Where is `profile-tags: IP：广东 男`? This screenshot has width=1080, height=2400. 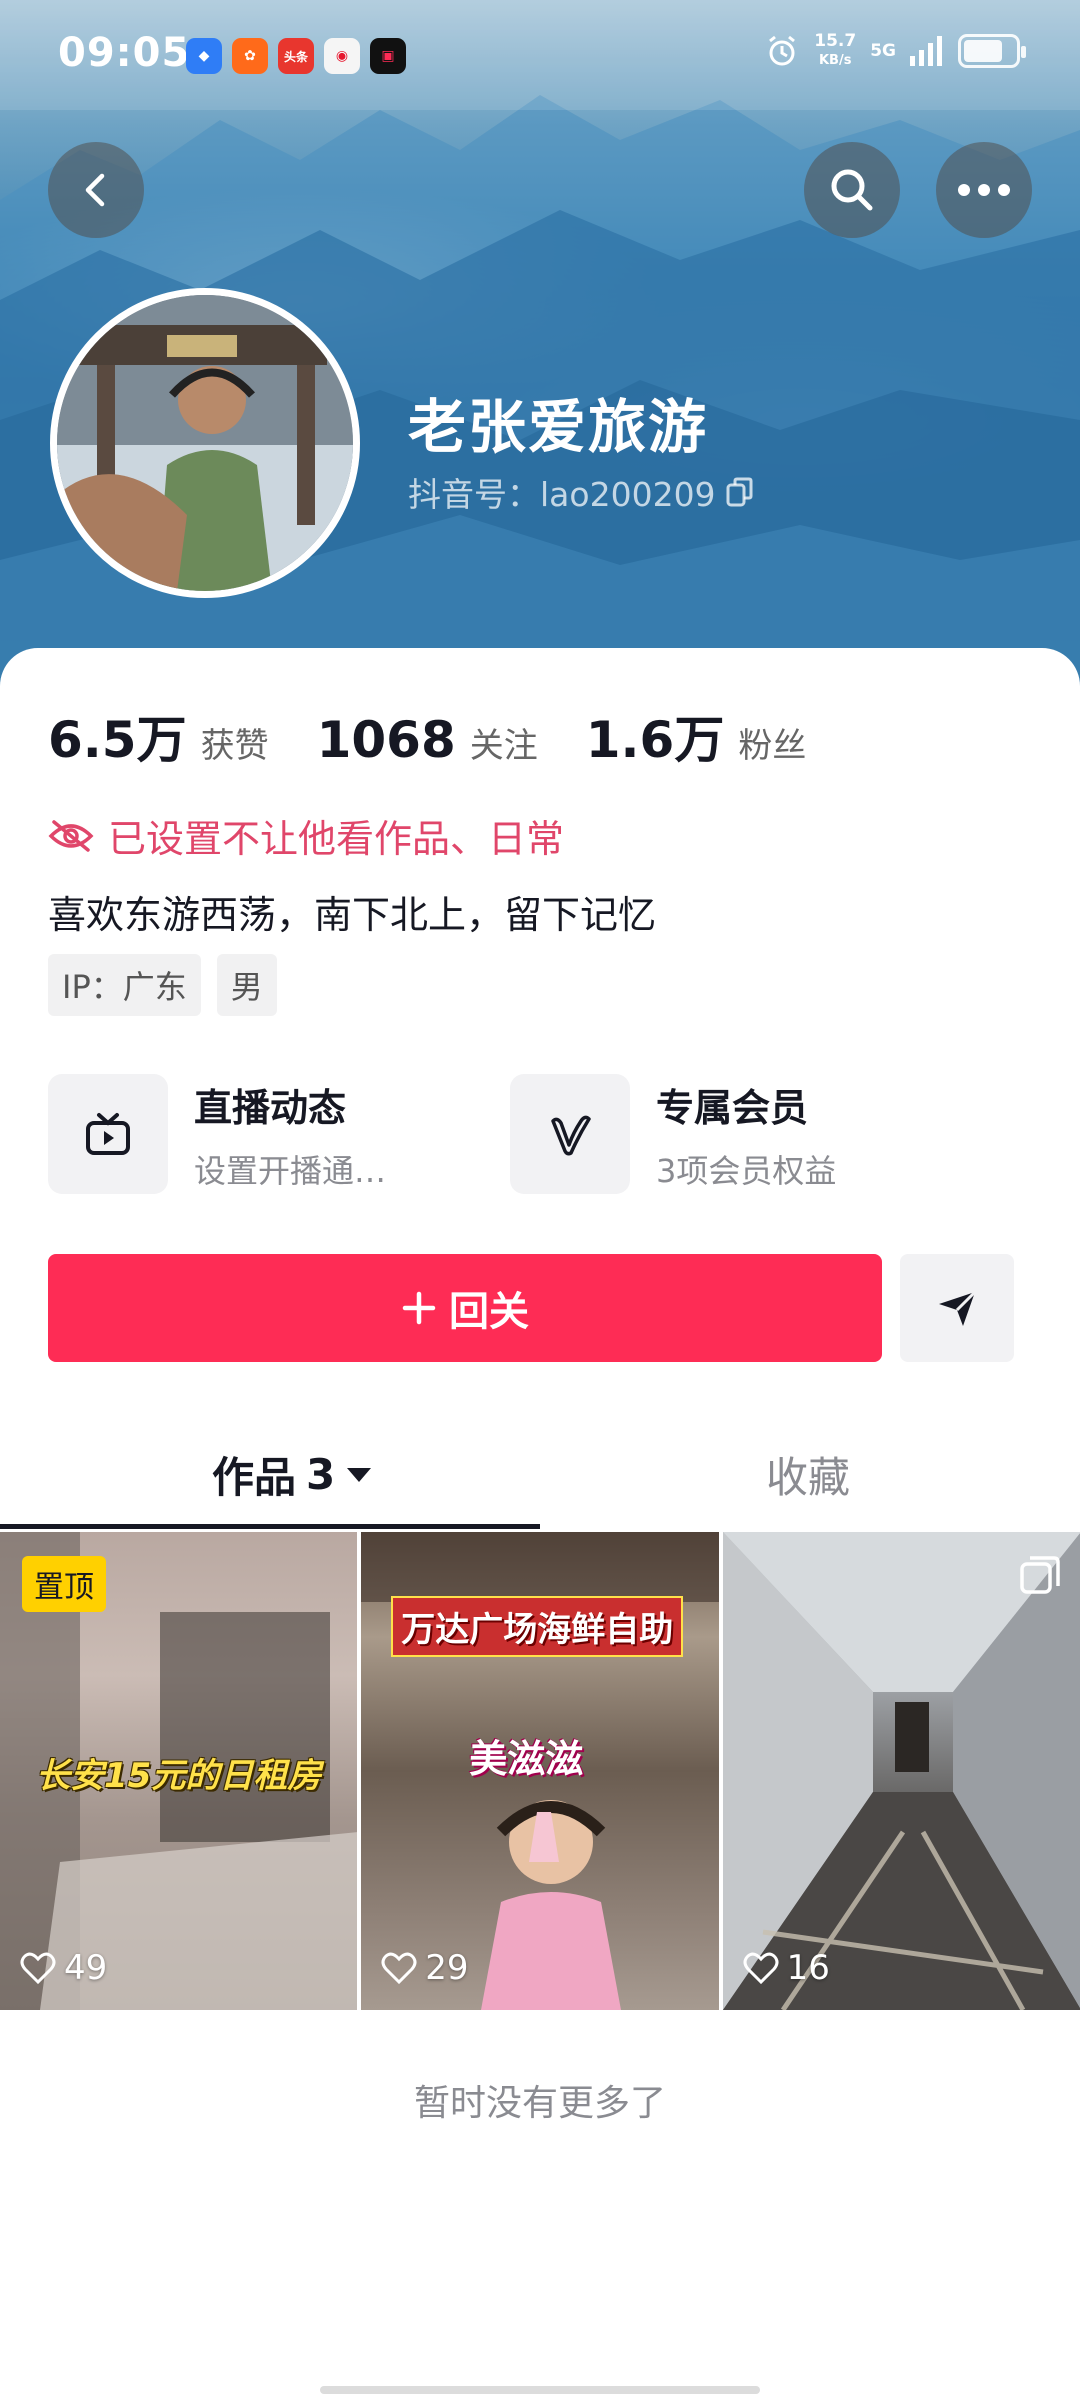
profile-tags: IP：广东 男 is located at coordinates (162, 985).